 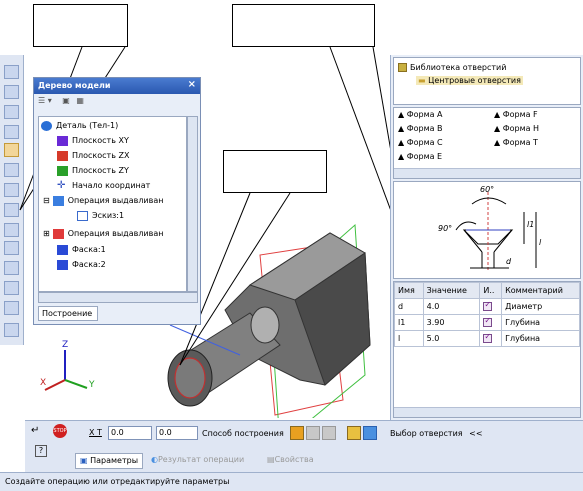 I want to click on forms-hscrollbar, so click(x=487, y=173).